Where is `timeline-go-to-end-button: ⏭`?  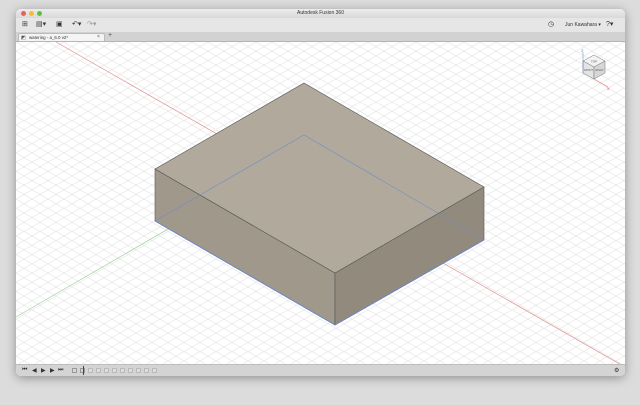 timeline-go-to-end-button: ⏭ is located at coordinates (60, 370).